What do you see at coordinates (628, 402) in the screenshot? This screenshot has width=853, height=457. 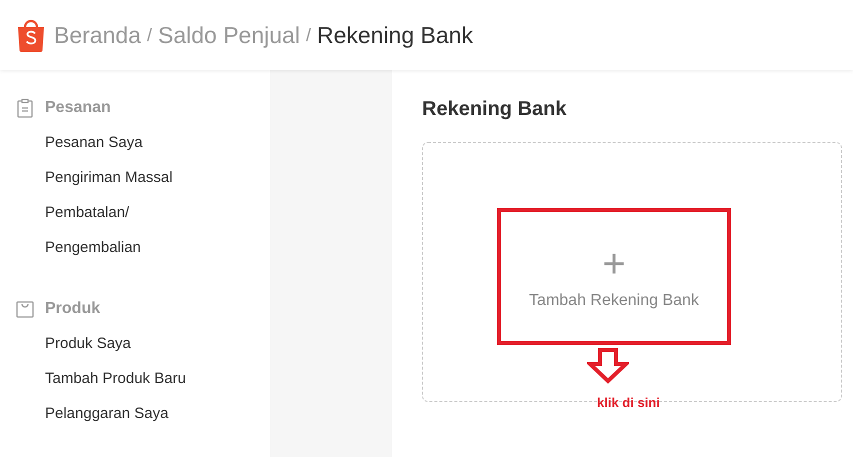 I see `annotation-text: klik di sini` at bounding box center [628, 402].